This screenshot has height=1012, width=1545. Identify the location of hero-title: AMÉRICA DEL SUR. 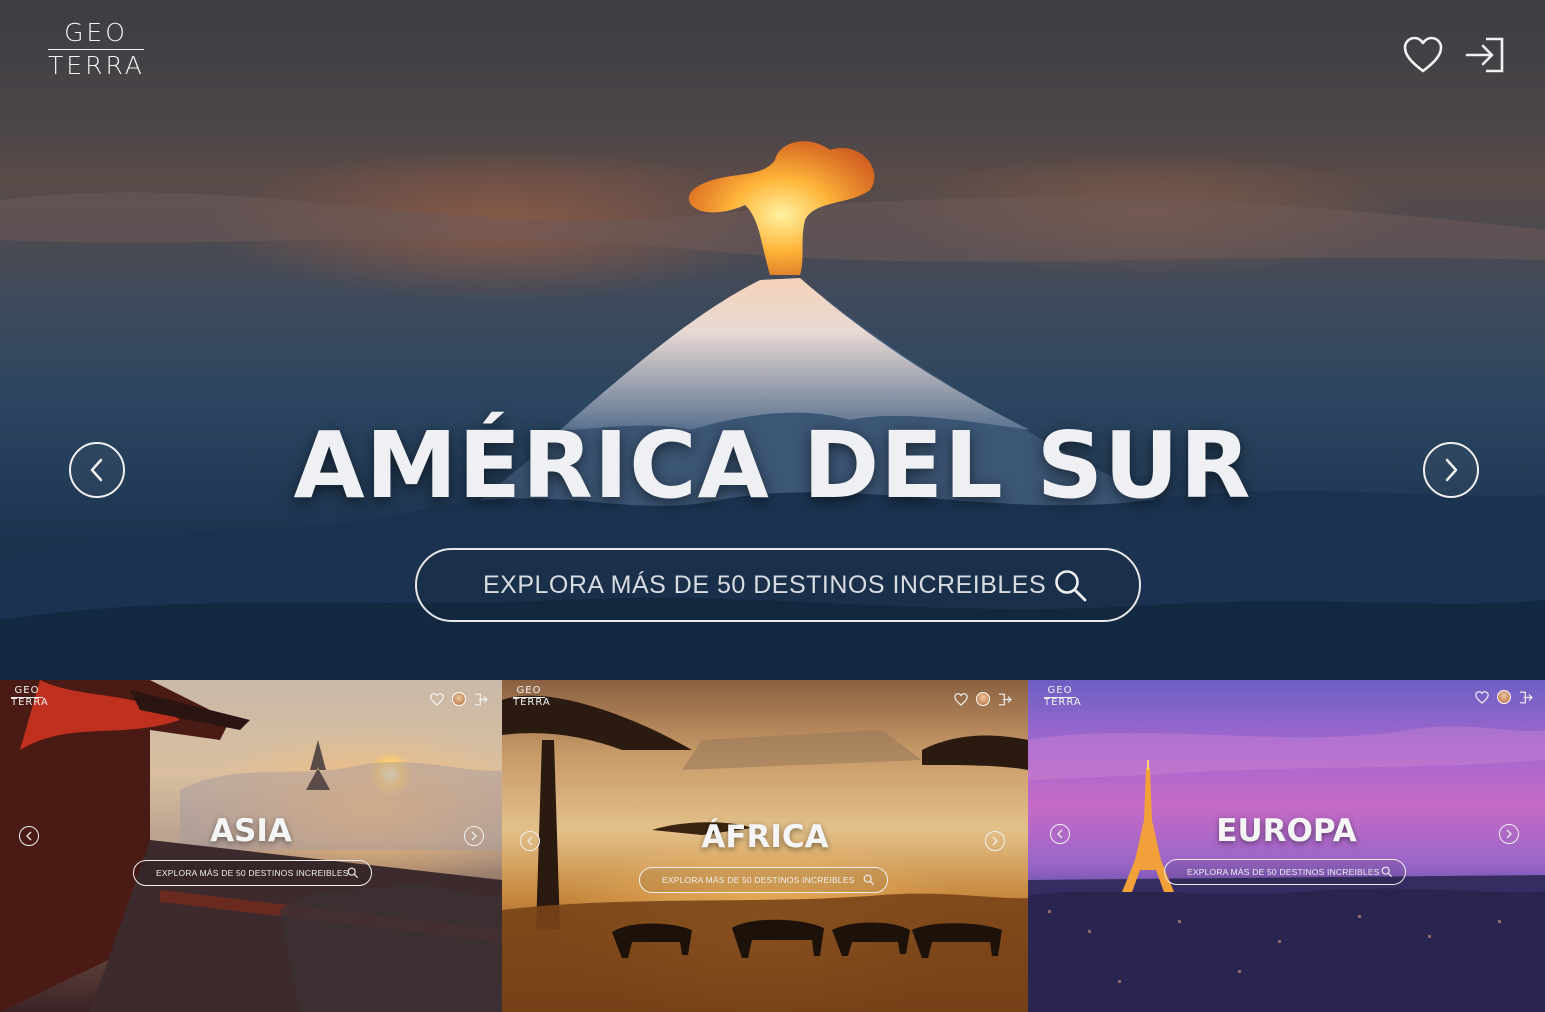
(772, 465).